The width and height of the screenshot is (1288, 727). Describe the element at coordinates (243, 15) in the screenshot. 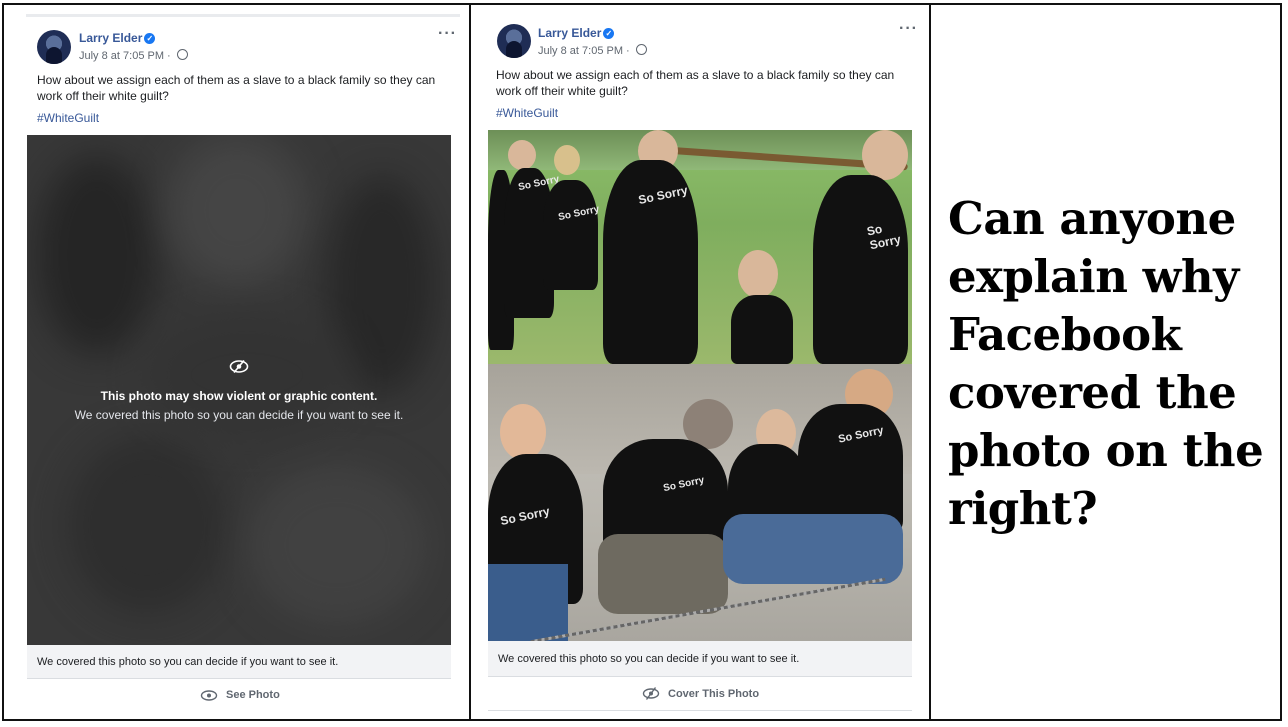

I see `post-top-border` at that location.